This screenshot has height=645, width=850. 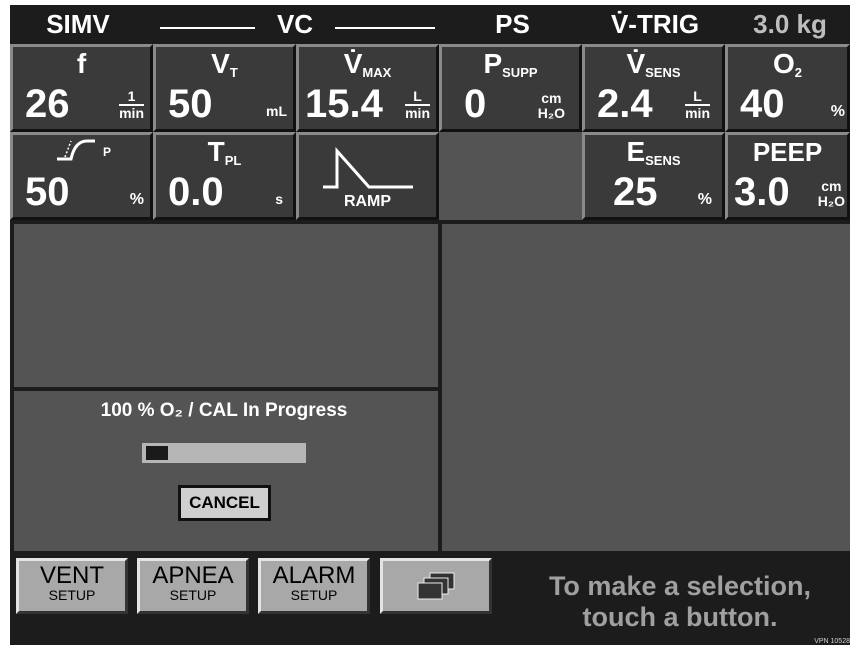 What do you see at coordinates (493, 63) in the screenshot?
I see `pressure-support-label-main: P` at bounding box center [493, 63].